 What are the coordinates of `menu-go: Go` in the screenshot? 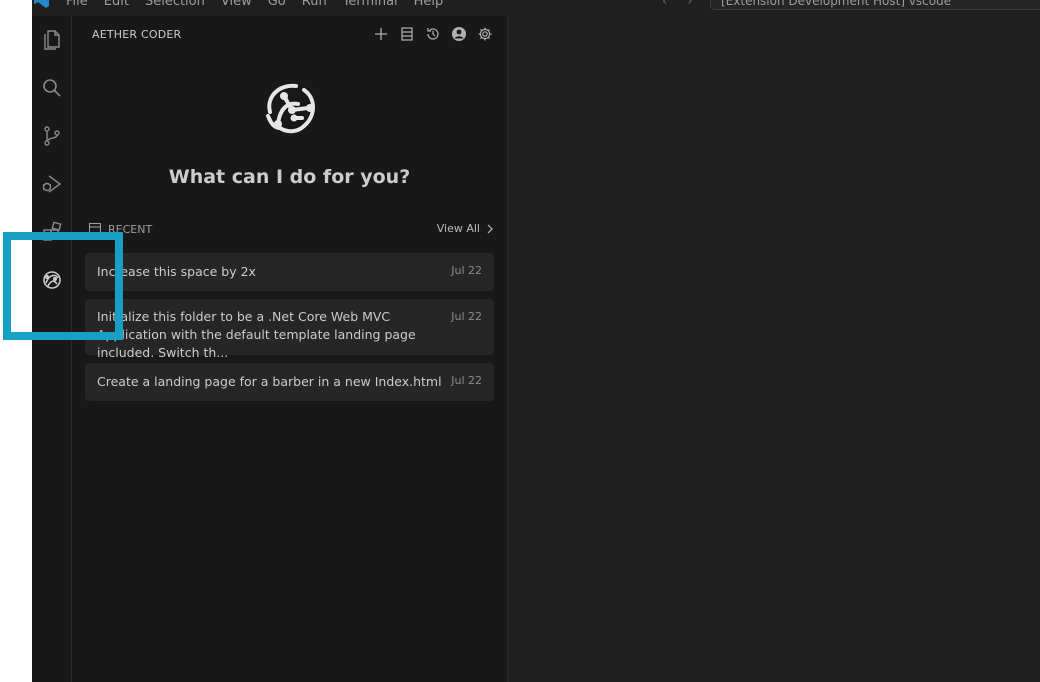 It's located at (277, 4).